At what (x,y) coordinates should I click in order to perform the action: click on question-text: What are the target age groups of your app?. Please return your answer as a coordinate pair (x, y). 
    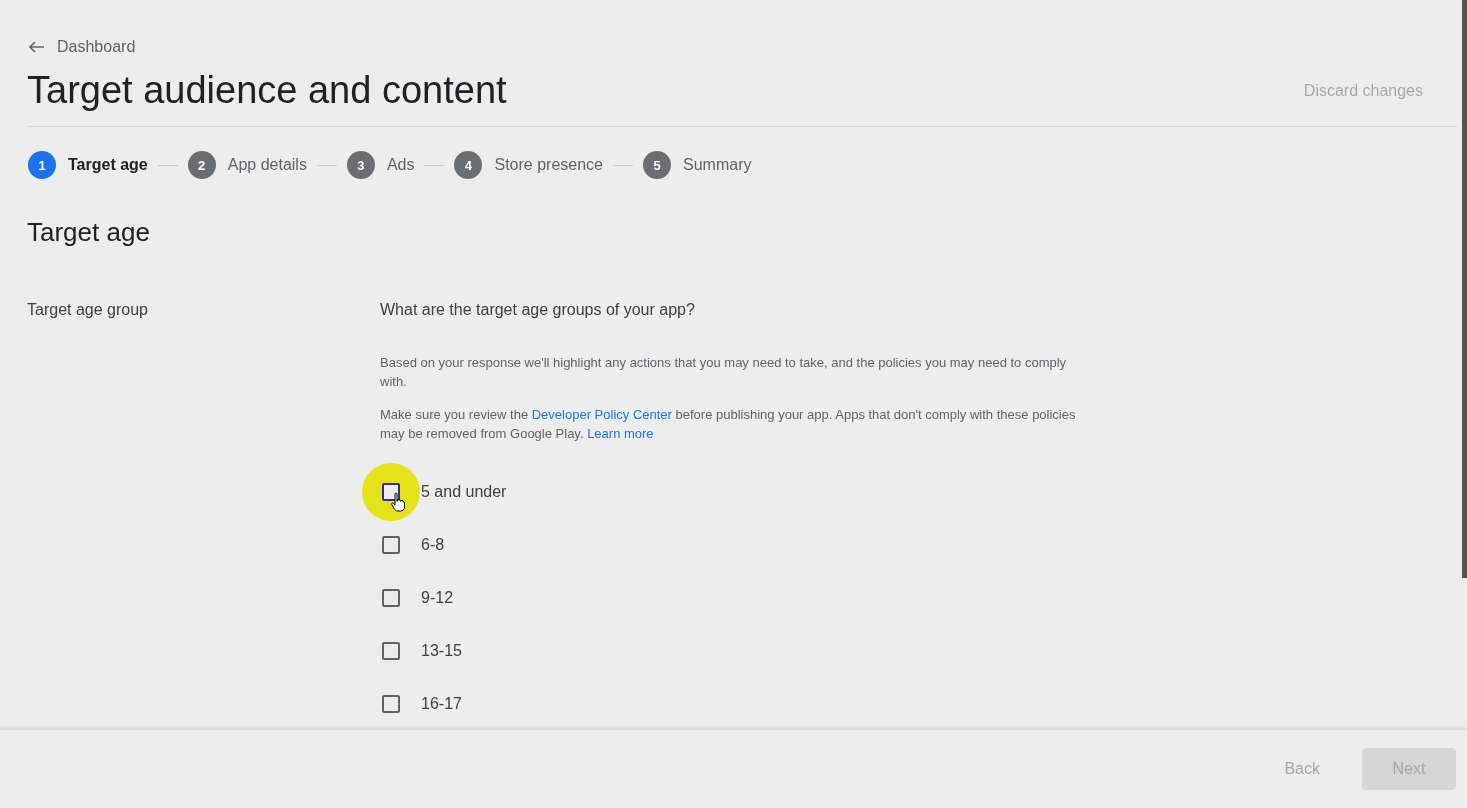
    Looking at the image, I should click on (538, 310).